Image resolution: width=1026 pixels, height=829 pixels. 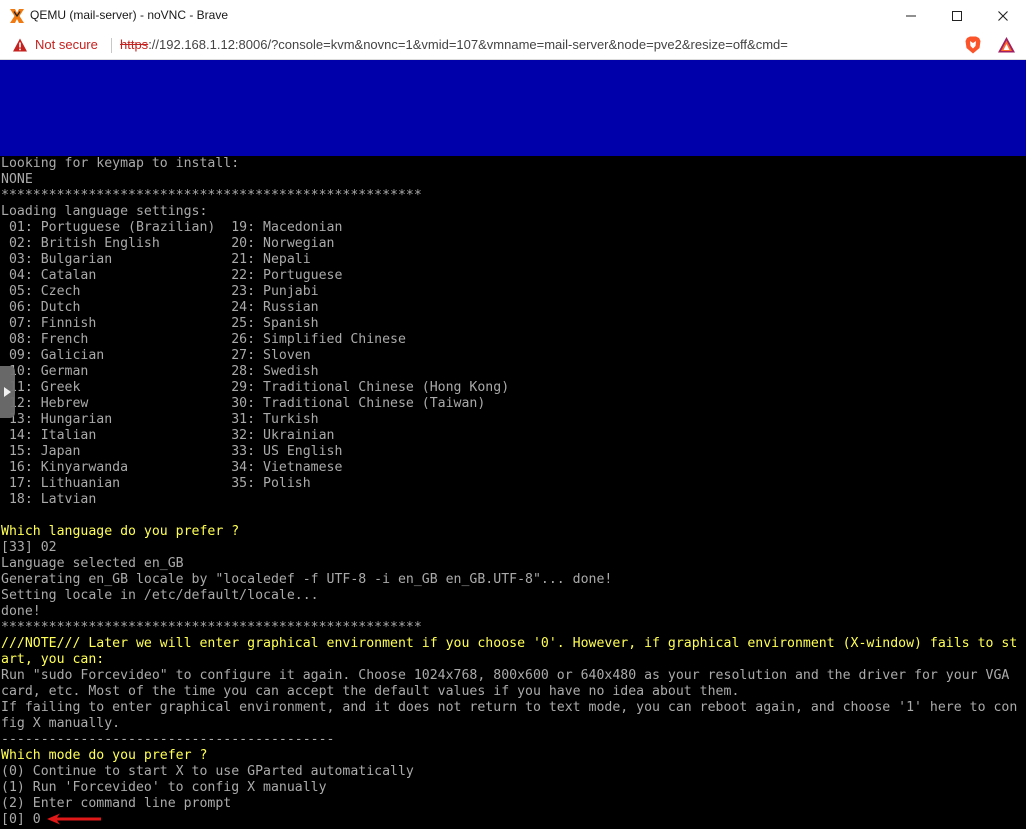 I want to click on url-scheme: https, so click(x=134, y=44).